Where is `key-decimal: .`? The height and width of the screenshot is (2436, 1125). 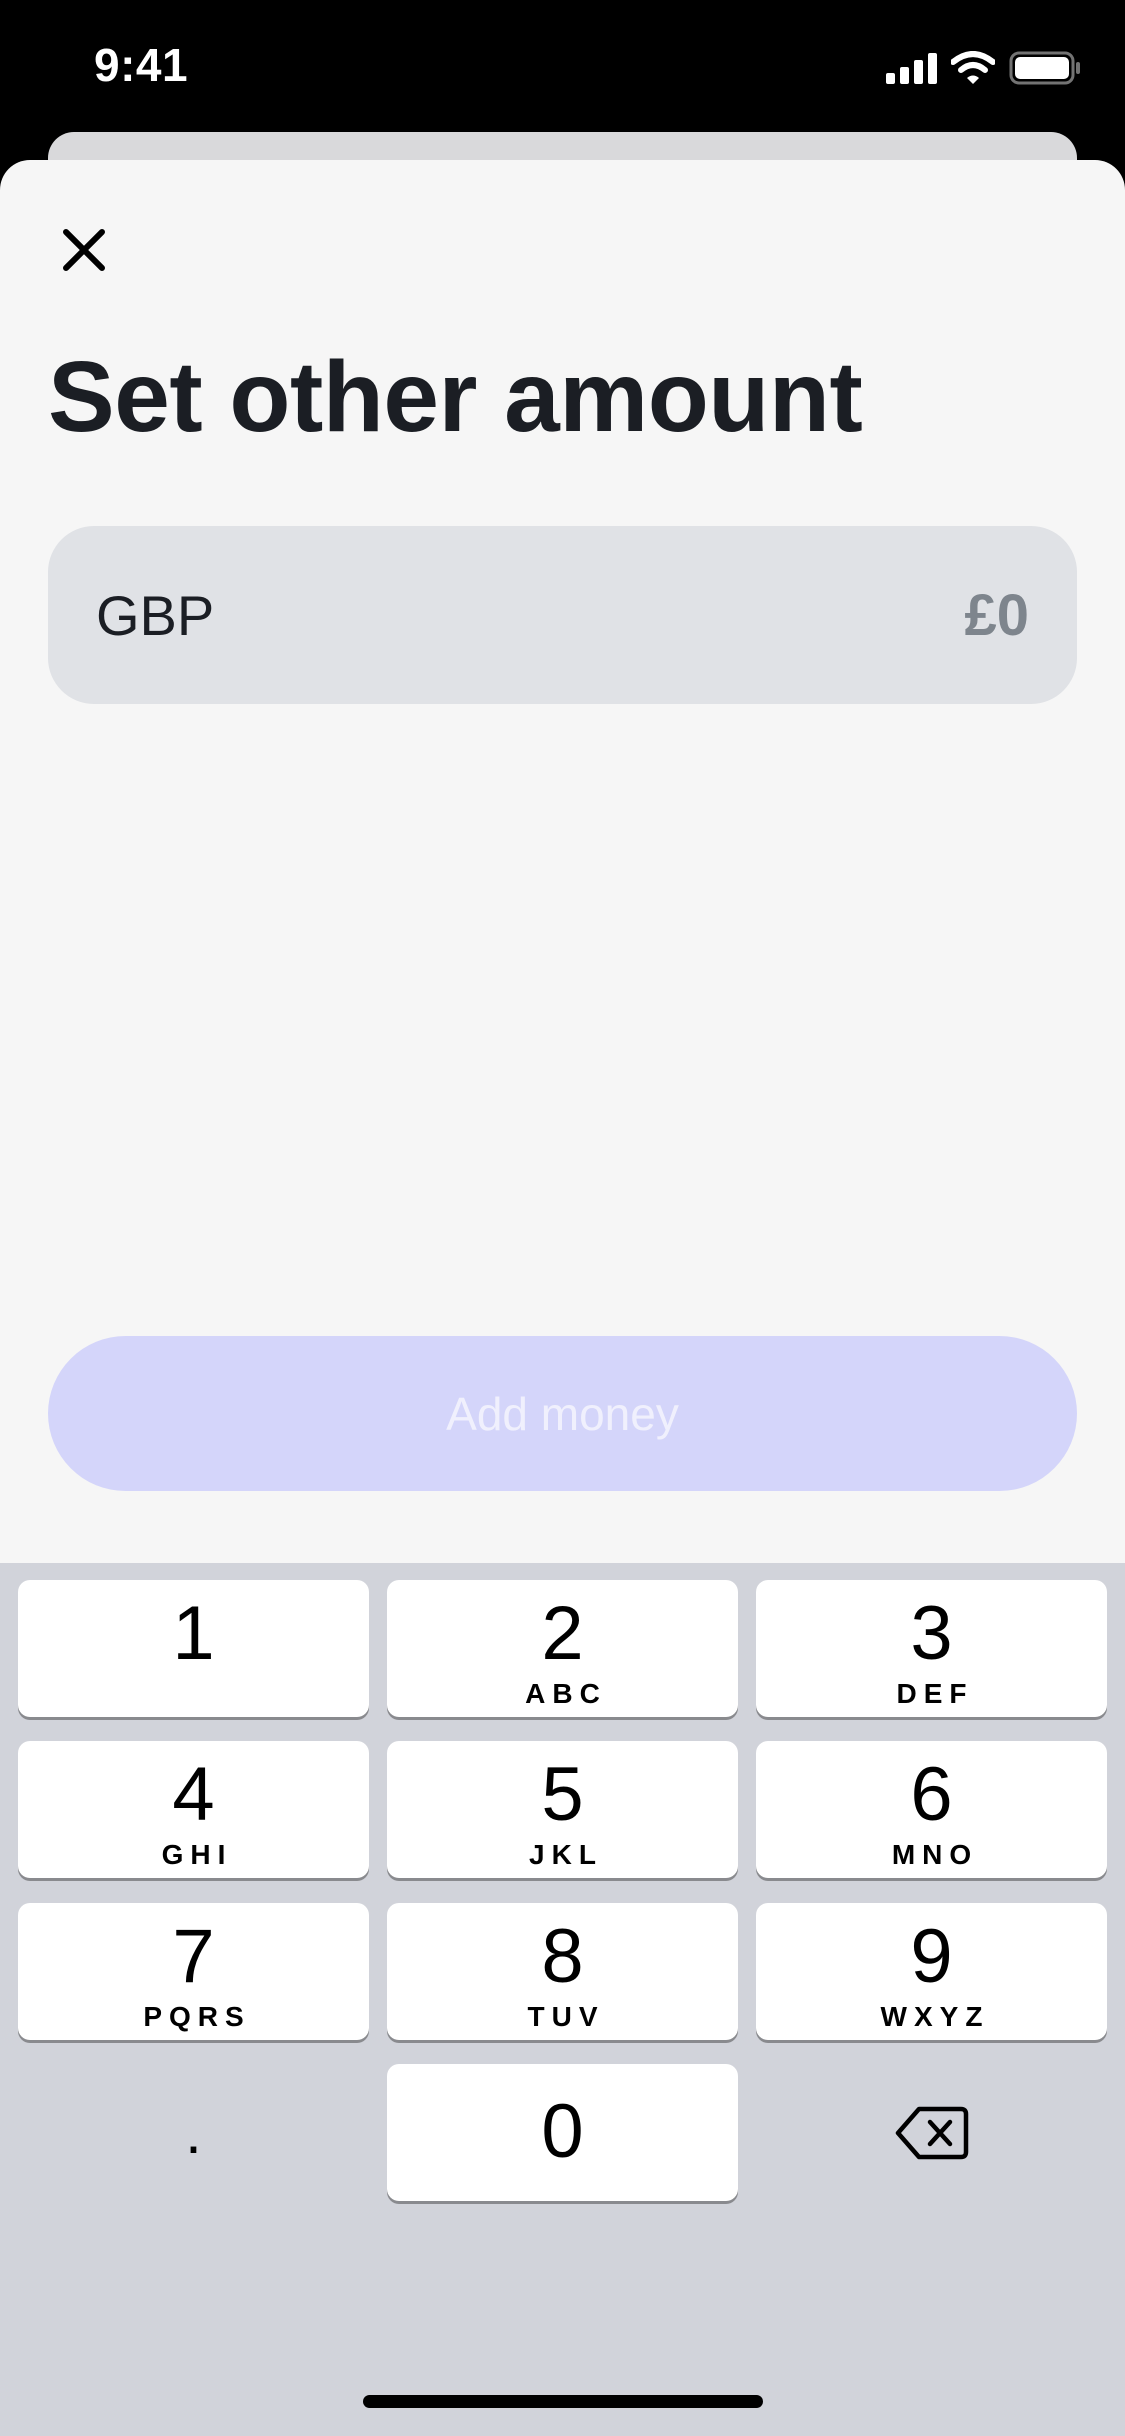
key-decimal: . is located at coordinates (193, 2132).